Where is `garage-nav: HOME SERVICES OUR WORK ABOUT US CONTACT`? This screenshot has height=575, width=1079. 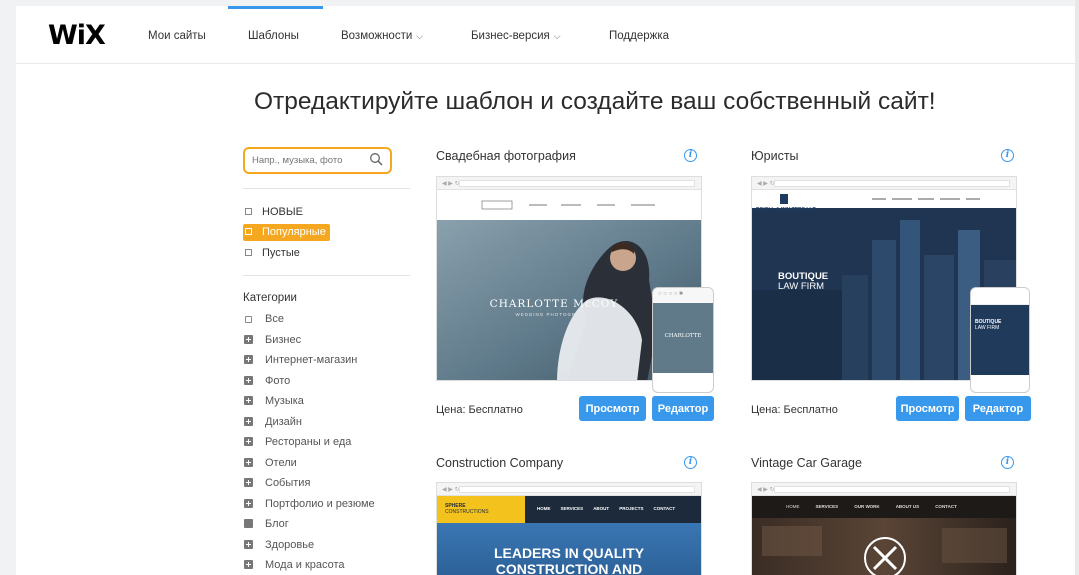
garage-nav: HOME SERVICES OUR WORK ABOUT US CONTACT is located at coordinates (884, 507).